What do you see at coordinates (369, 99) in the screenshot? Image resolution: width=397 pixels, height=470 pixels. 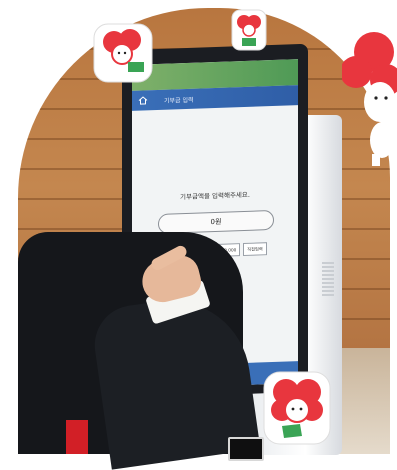 I see `mascot-character-right` at bounding box center [369, 99].